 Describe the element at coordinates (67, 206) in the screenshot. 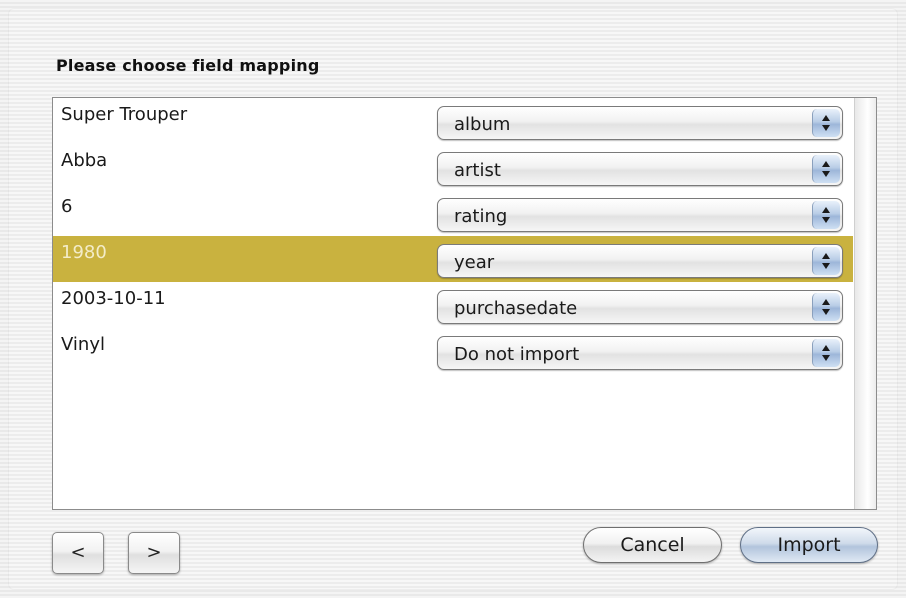

I see `source-value-label: 6` at that location.